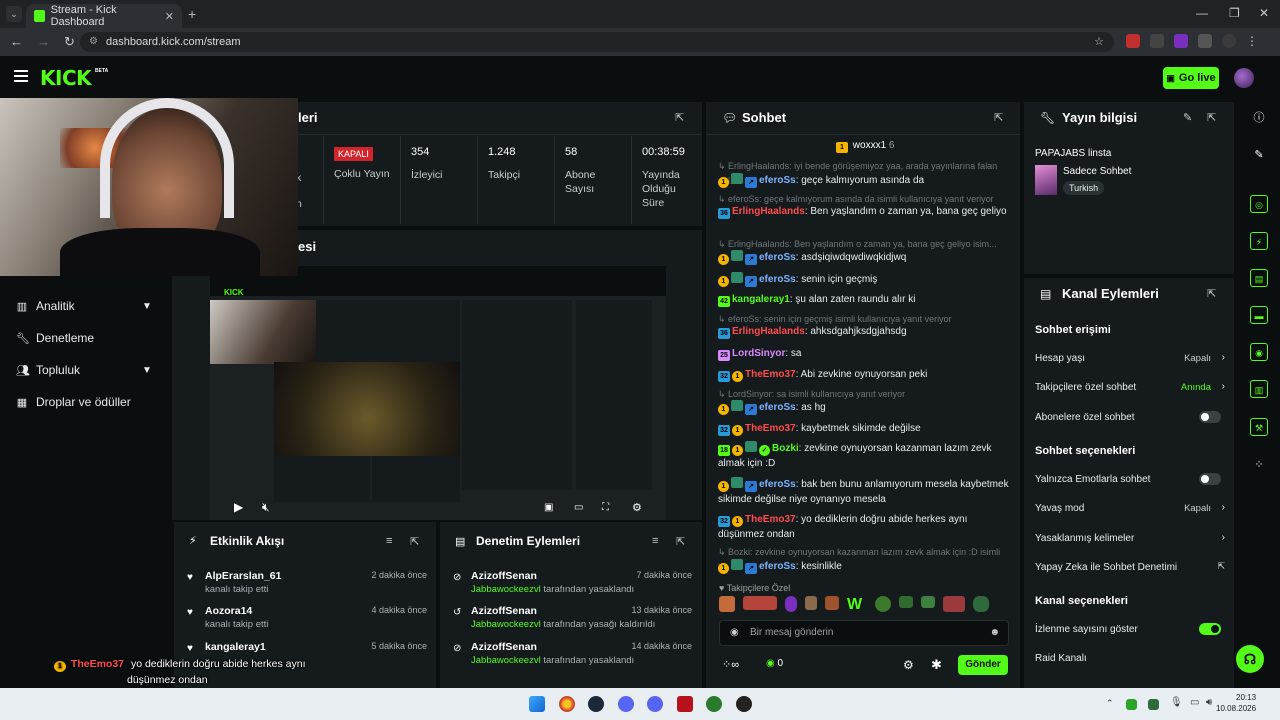  What do you see at coordinates (43, 42) in the screenshot?
I see `forward-icon: →` at bounding box center [43, 42].